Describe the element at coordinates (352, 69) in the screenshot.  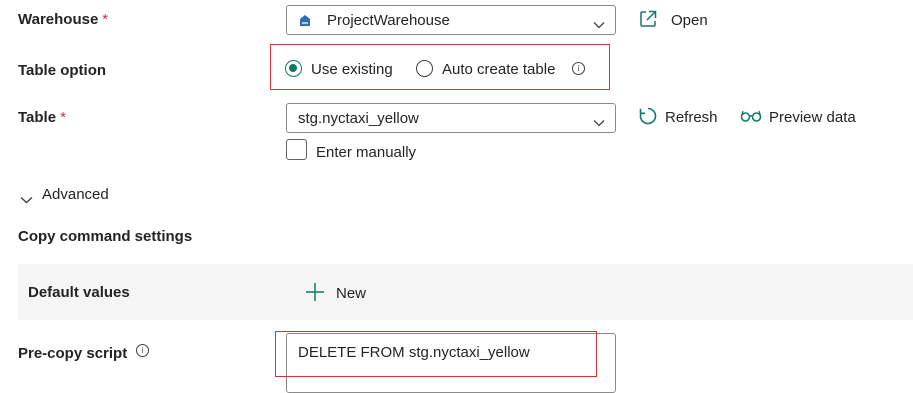
I see `radio-use-existing-label: Use existing` at that location.